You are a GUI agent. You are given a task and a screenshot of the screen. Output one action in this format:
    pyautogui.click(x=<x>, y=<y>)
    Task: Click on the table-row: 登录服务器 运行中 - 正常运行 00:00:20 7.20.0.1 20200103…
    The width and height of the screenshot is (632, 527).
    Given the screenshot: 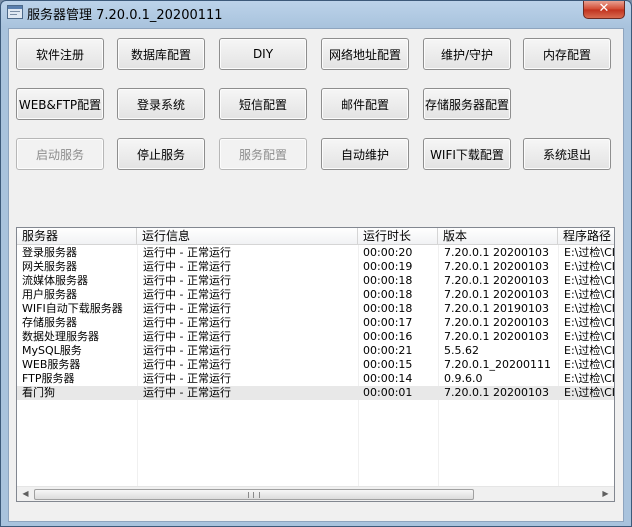 What is the action you would take?
    pyautogui.click(x=315, y=253)
    